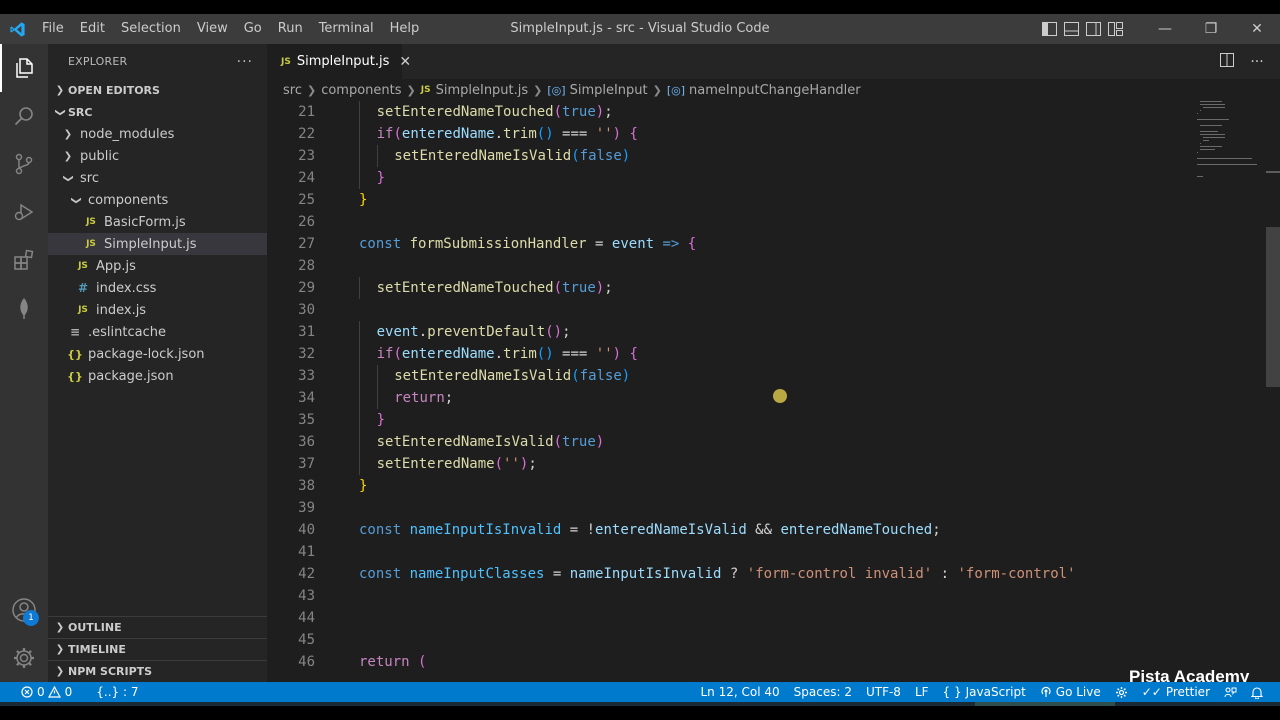 The height and width of the screenshot is (720, 1280). What do you see at coordinates (922, 692) in the screenshot?
I see `end-of-line: LF` at bounding box center [922, 692].